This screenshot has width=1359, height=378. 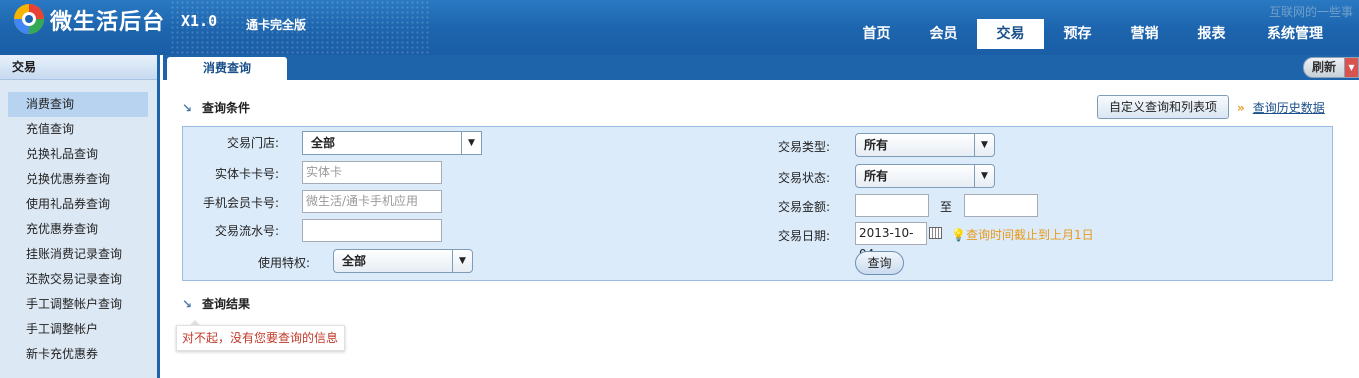 What do you see at coordinates (876, 34) in the screenshot?
I see `nav-home: 首页` at bounding box center [876, 34].